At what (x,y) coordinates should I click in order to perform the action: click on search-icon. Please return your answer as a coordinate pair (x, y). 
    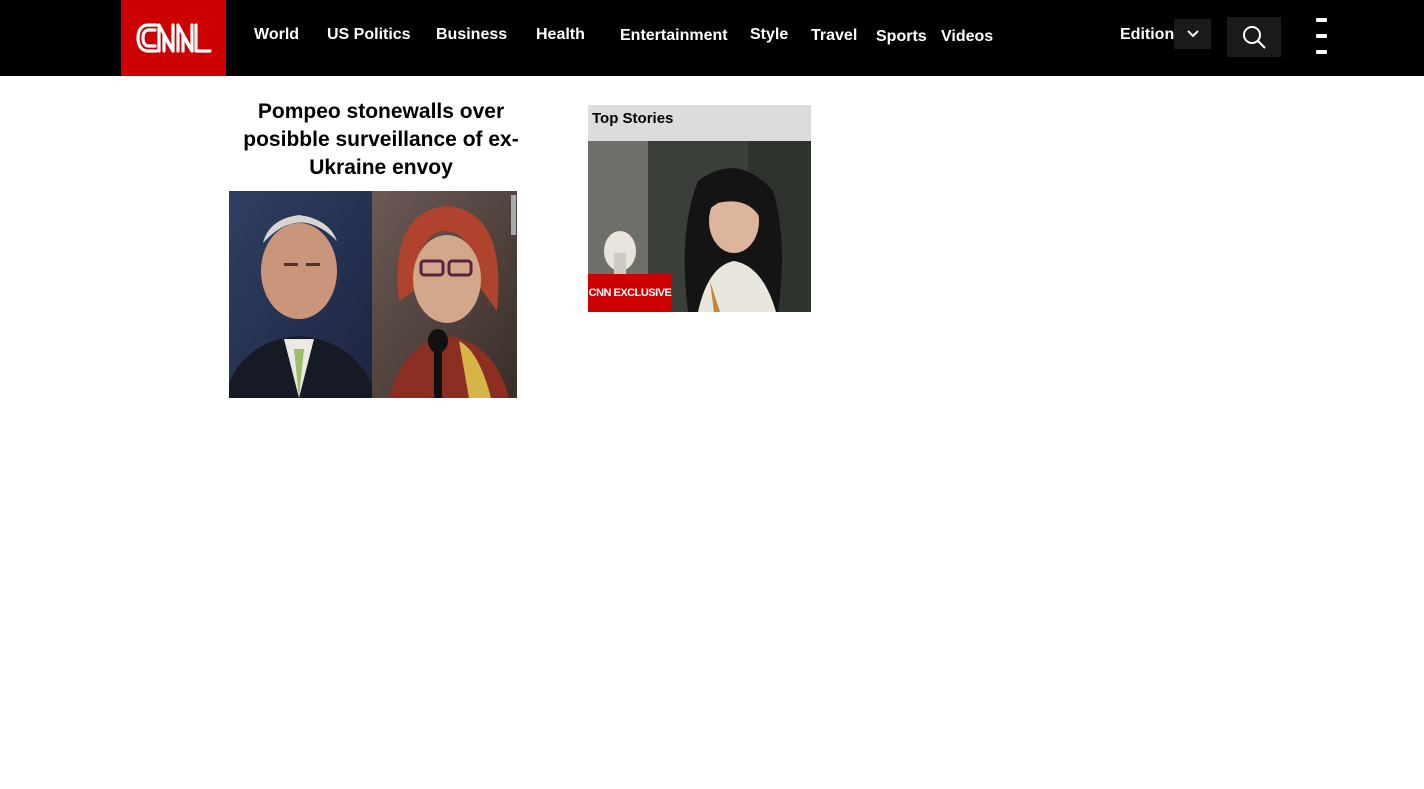
    Looking at the image, I should click on (1254, 37).